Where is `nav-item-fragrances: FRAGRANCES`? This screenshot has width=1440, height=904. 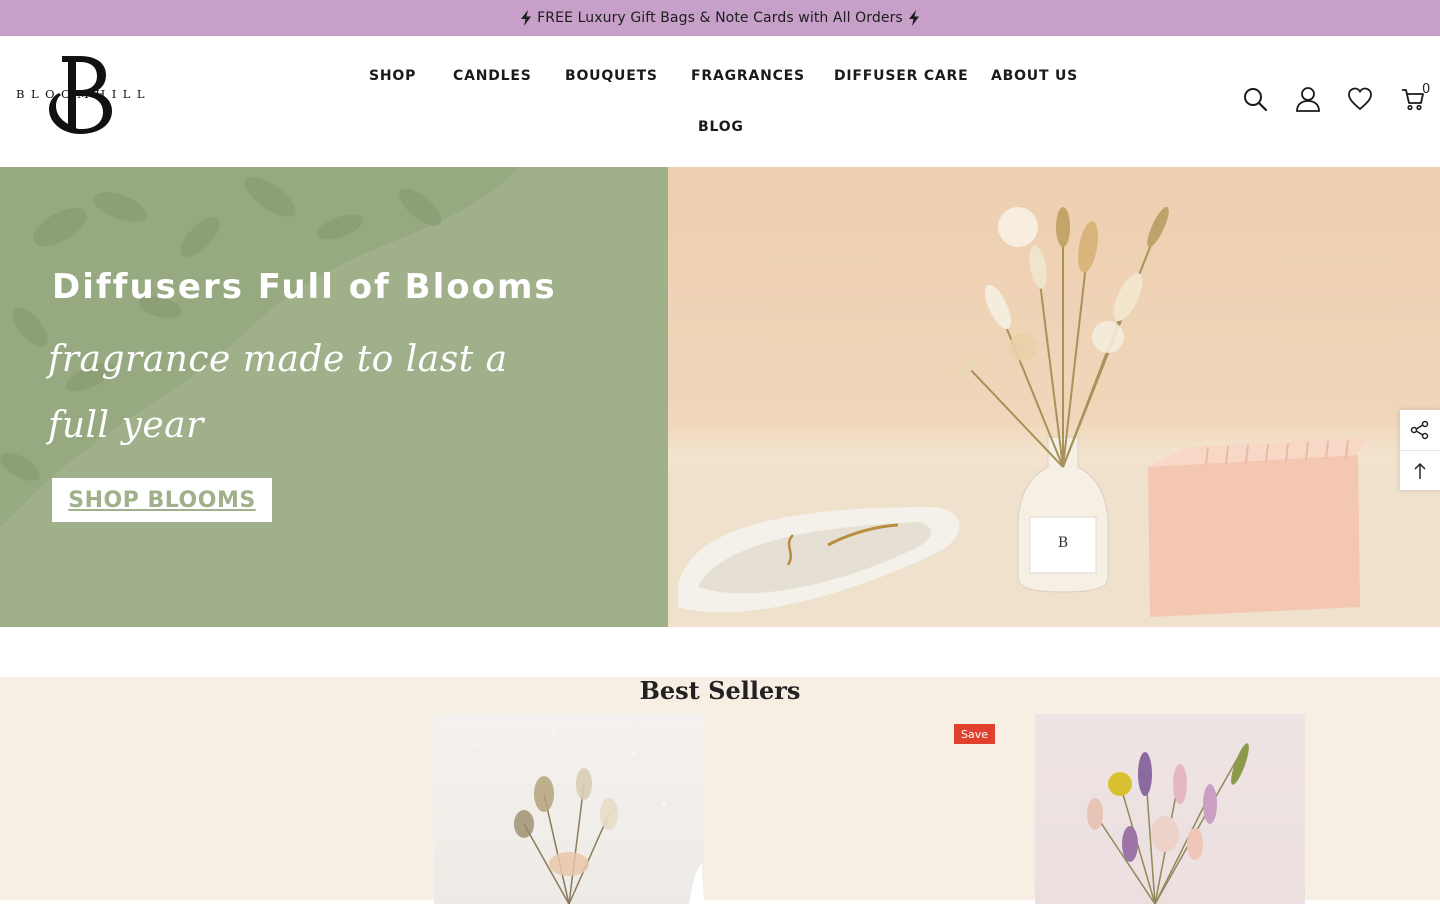 nav-item-fragrances: FRAGRANCES is located at coordinates (748, 76).